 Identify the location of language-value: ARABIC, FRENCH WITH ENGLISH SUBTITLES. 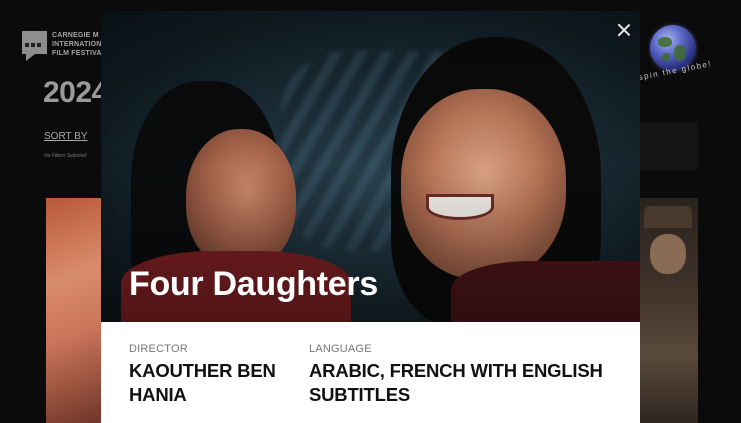
(456, 382).